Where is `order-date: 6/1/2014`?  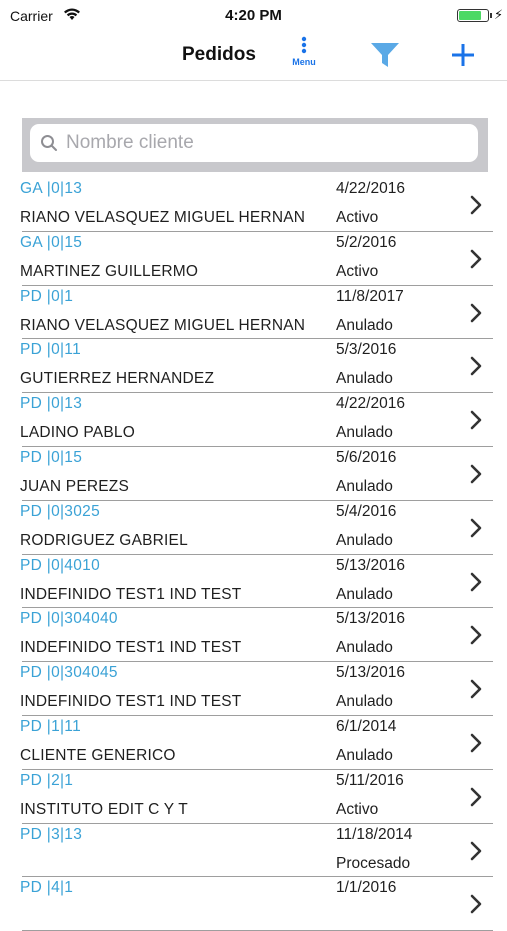 order-date: 6/1/2014 is located at coordinates (366, 726).